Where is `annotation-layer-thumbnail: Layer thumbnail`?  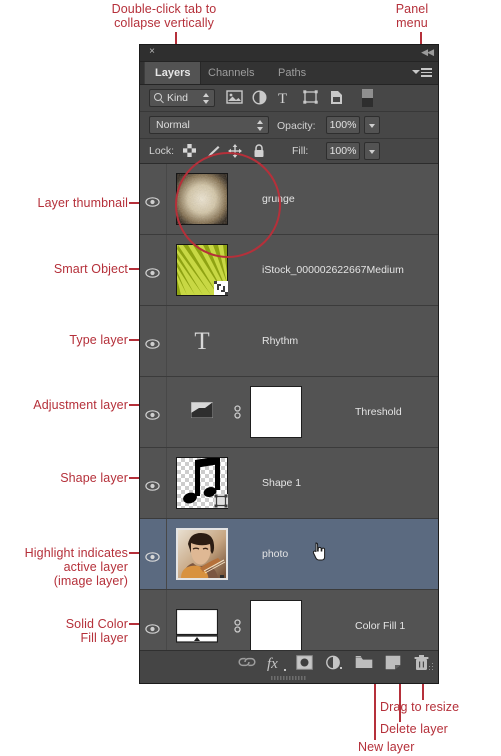 annotation-layer-thumbnail: Layer thumbnail is located at coordinates (82, 203).